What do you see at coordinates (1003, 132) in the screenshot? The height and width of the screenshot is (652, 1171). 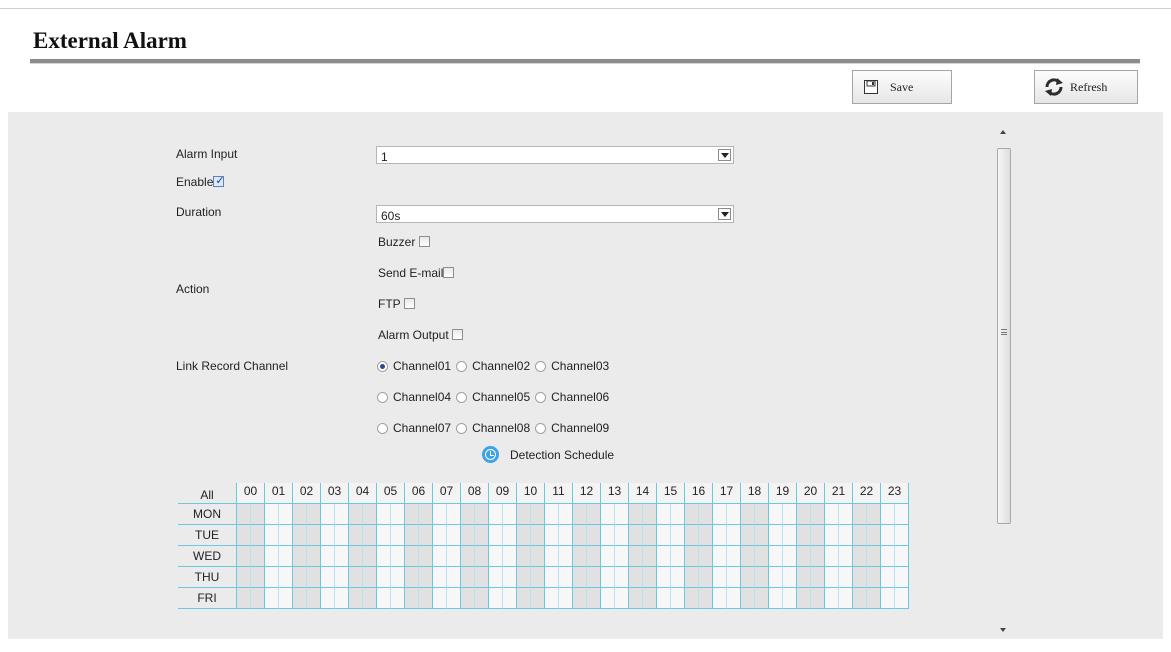 I see `scroll-up-icon` at bounding box center [1003, 132].